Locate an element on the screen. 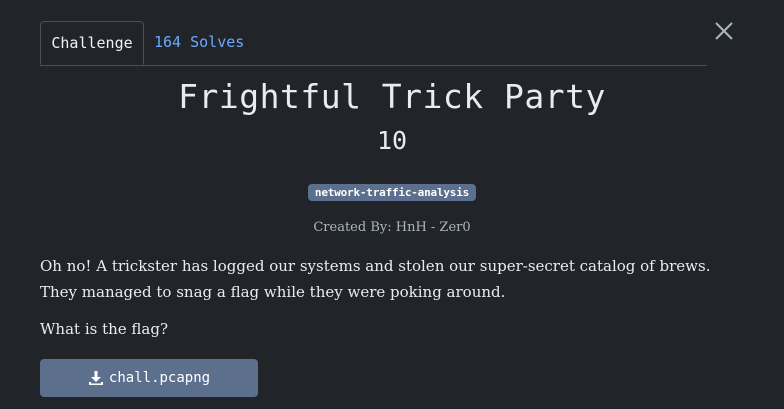  challenge-question: What is the flag? is located at coordinates (104, 329).